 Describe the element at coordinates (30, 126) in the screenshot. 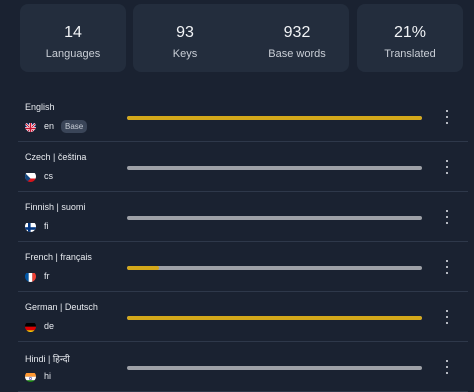

I see `uk-flag-icon` at that location.